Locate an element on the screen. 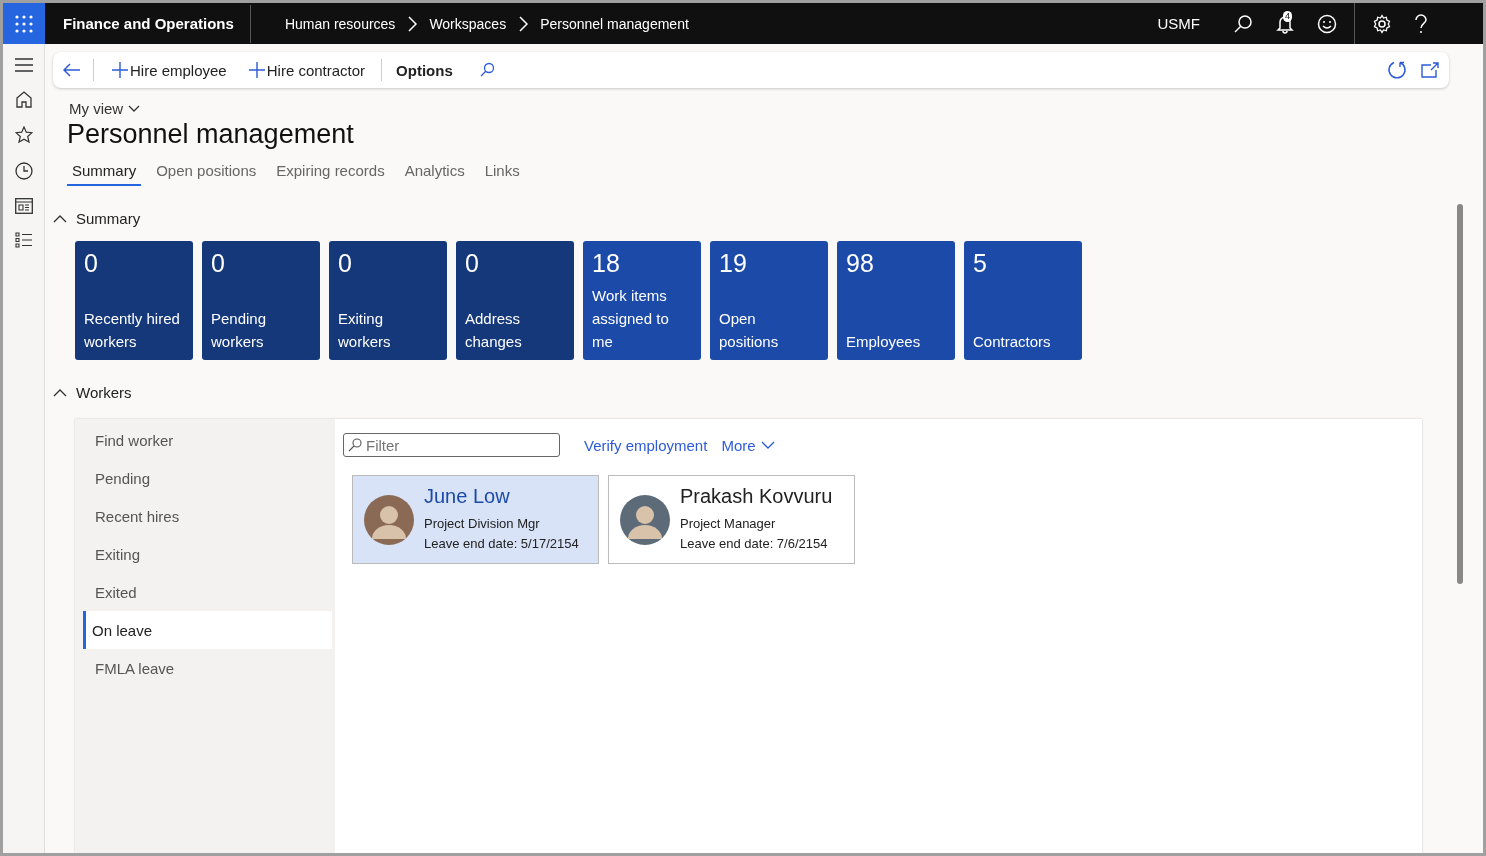 The height and width of the screenshot is (856, 1486). worker-card: Prakash Kovvuru Project Manager Leave end date: 7/6/2154 is located at coordinates (731, 519).